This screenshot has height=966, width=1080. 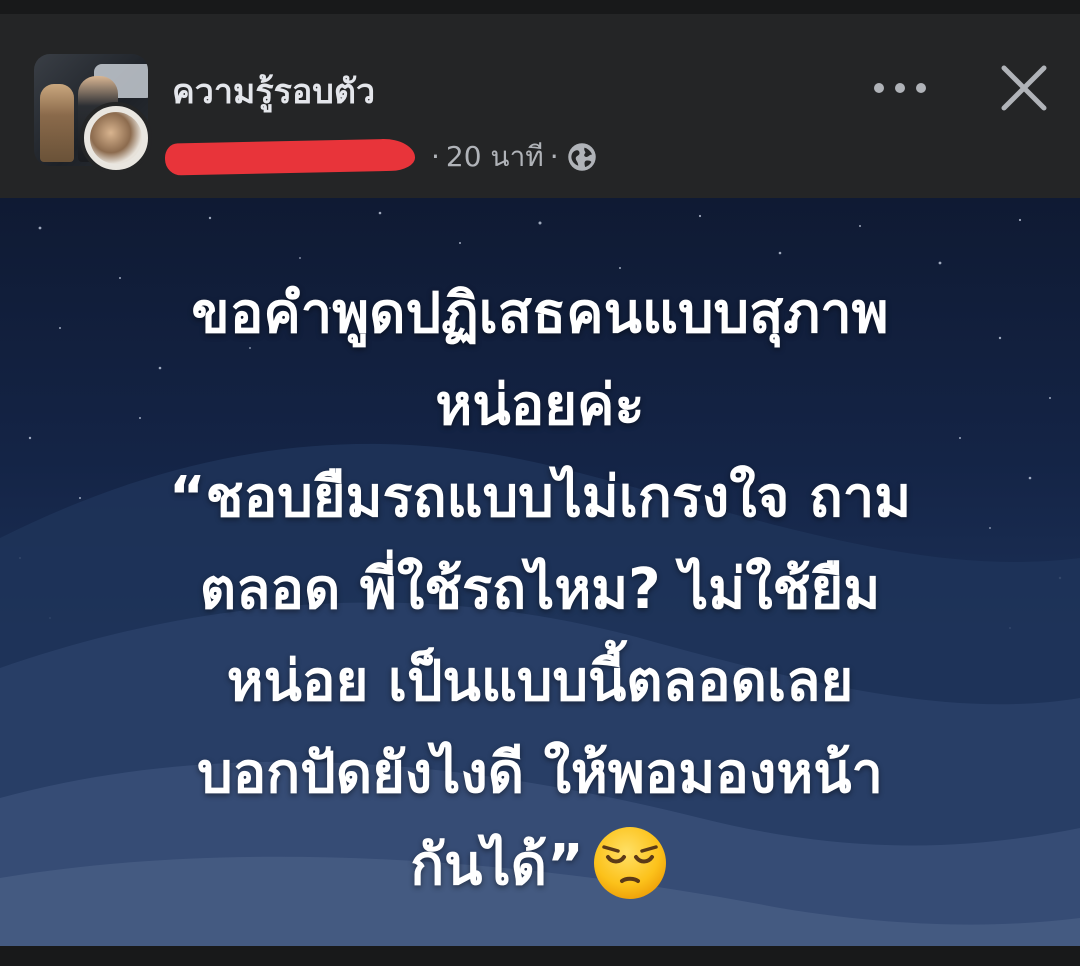 What do you see at coordinates (540, 405) in the screenshot?
I see `post-text-line: หน่อยค่ะ` at bounding box center [540, 405].